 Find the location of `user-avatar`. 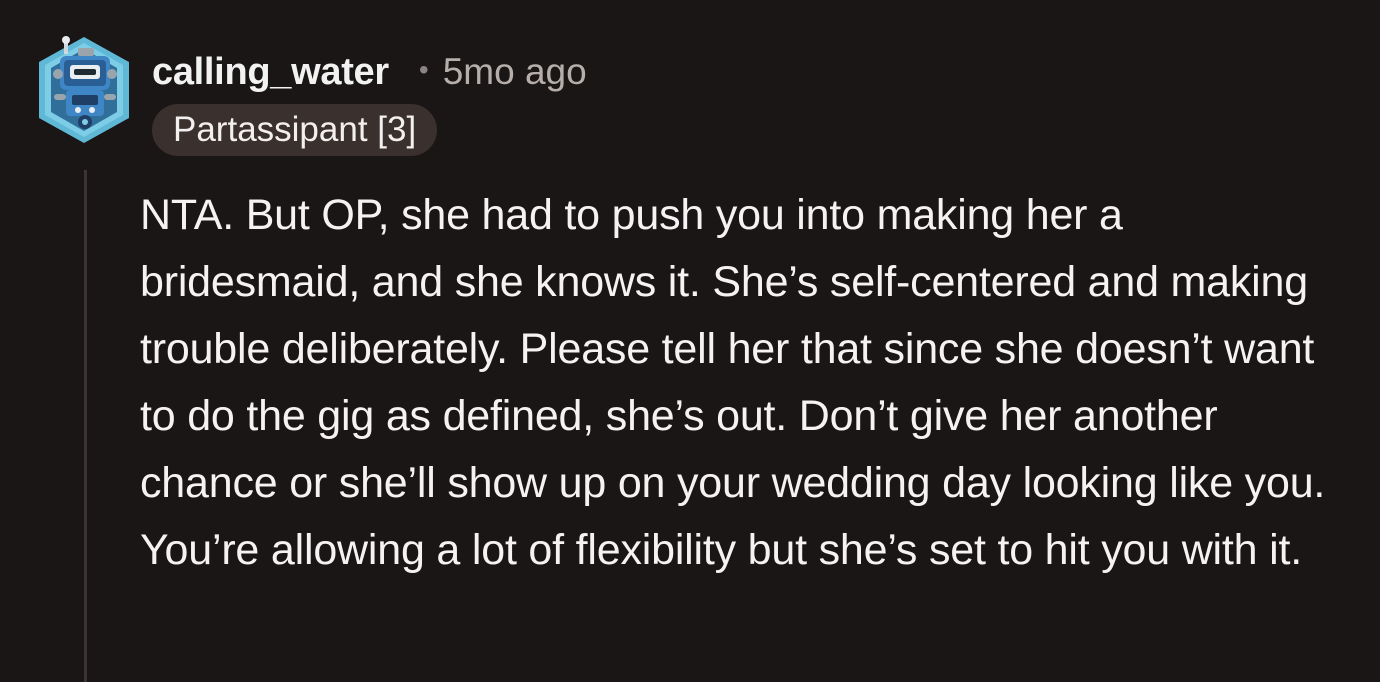

user-avatar is located at coordinates (84, 90).